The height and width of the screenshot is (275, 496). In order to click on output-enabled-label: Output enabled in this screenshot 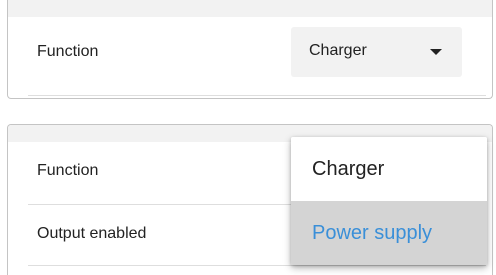, I will do `click(92, 233)`.